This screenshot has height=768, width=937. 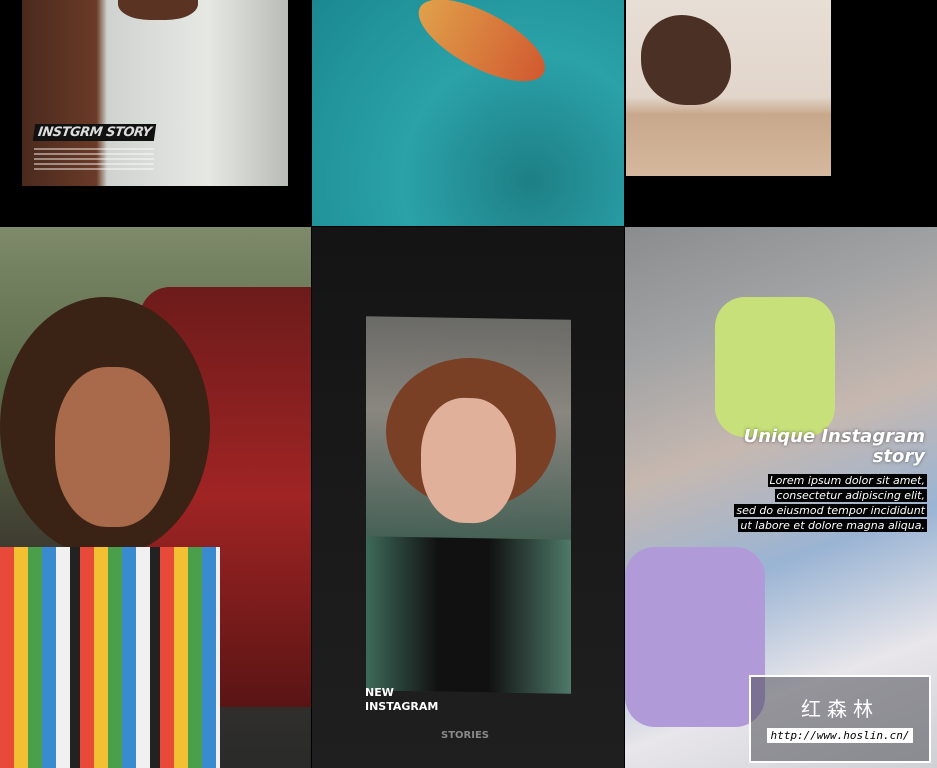 I want to click on watermark-name: 红森林, so click(x=840, y=709).